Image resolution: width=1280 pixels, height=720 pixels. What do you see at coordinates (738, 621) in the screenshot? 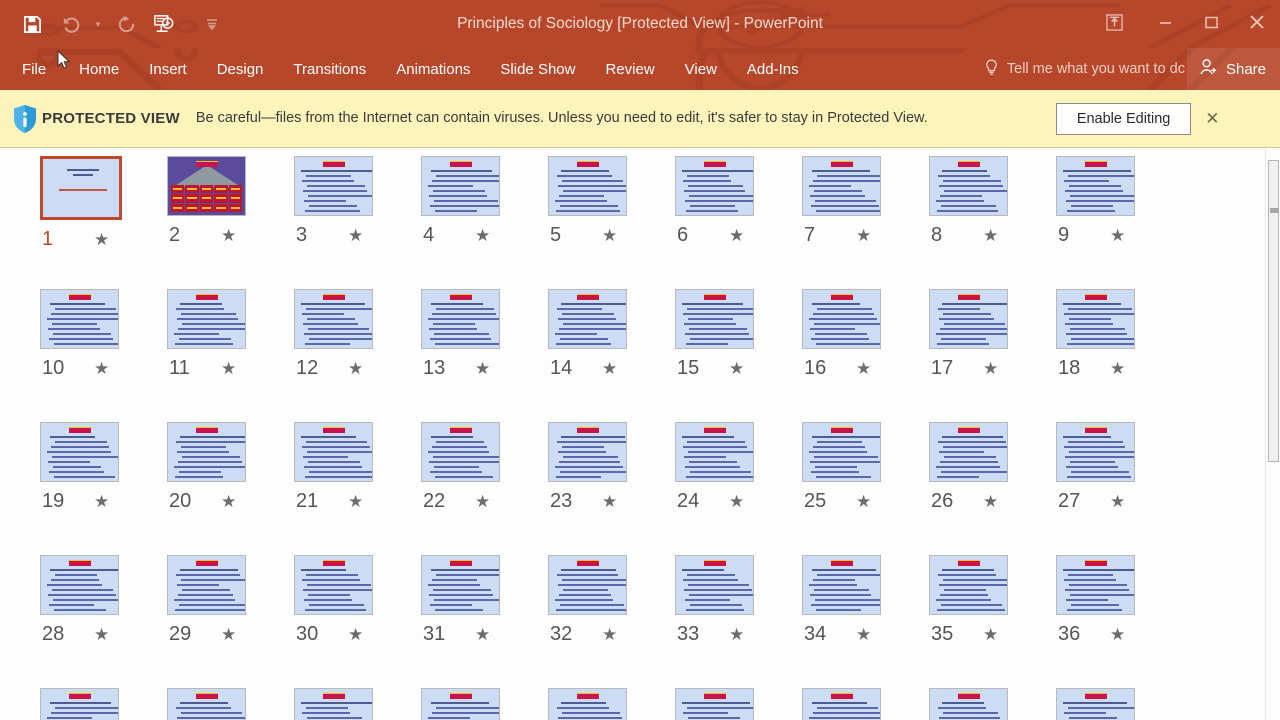
I see `slide-thumbnail-33: 33 ★` at bounding box center [738, 621].